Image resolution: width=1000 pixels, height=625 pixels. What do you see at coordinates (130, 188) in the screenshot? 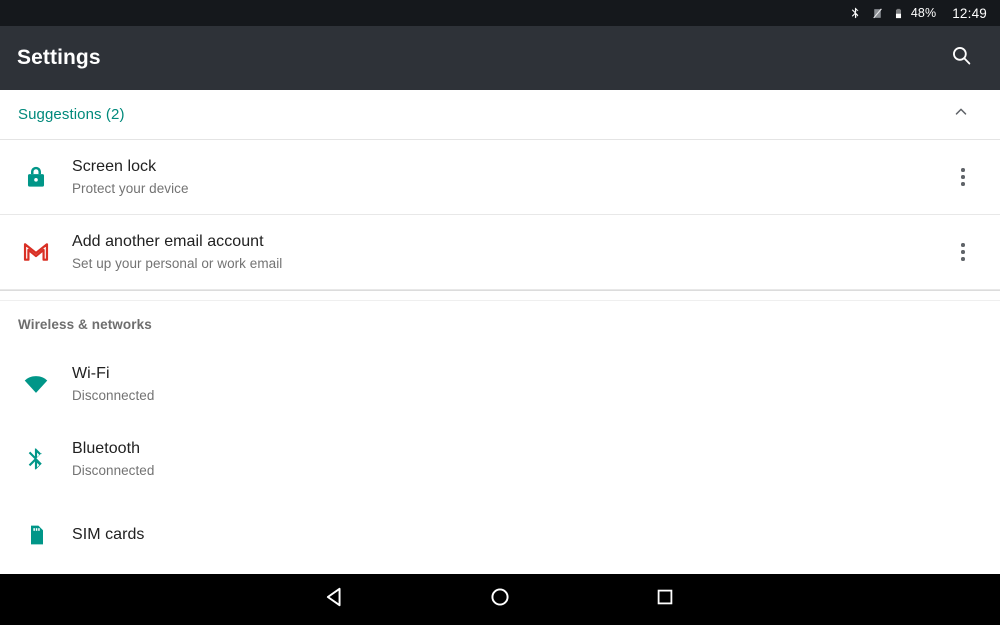
I see `suggestion-subtitle: Protect your device` at bounding box center [130, 188].